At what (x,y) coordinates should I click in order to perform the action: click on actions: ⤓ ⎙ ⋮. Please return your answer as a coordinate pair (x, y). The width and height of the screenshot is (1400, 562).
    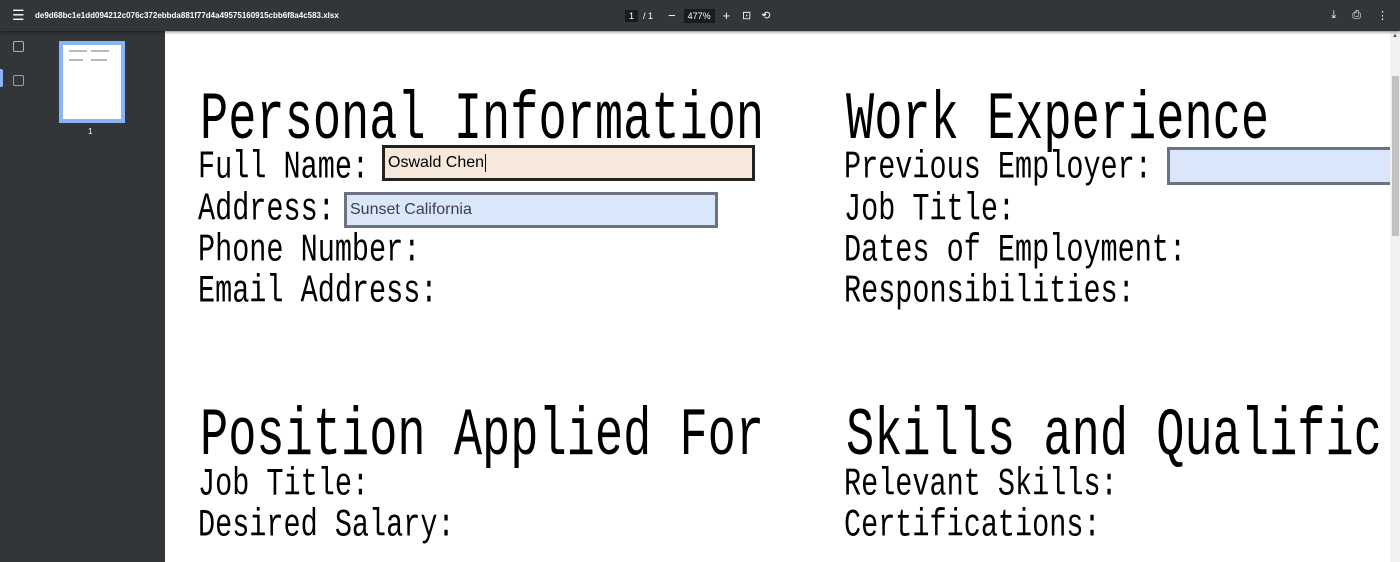
    Looking at the image, I should click on (1359, 15).